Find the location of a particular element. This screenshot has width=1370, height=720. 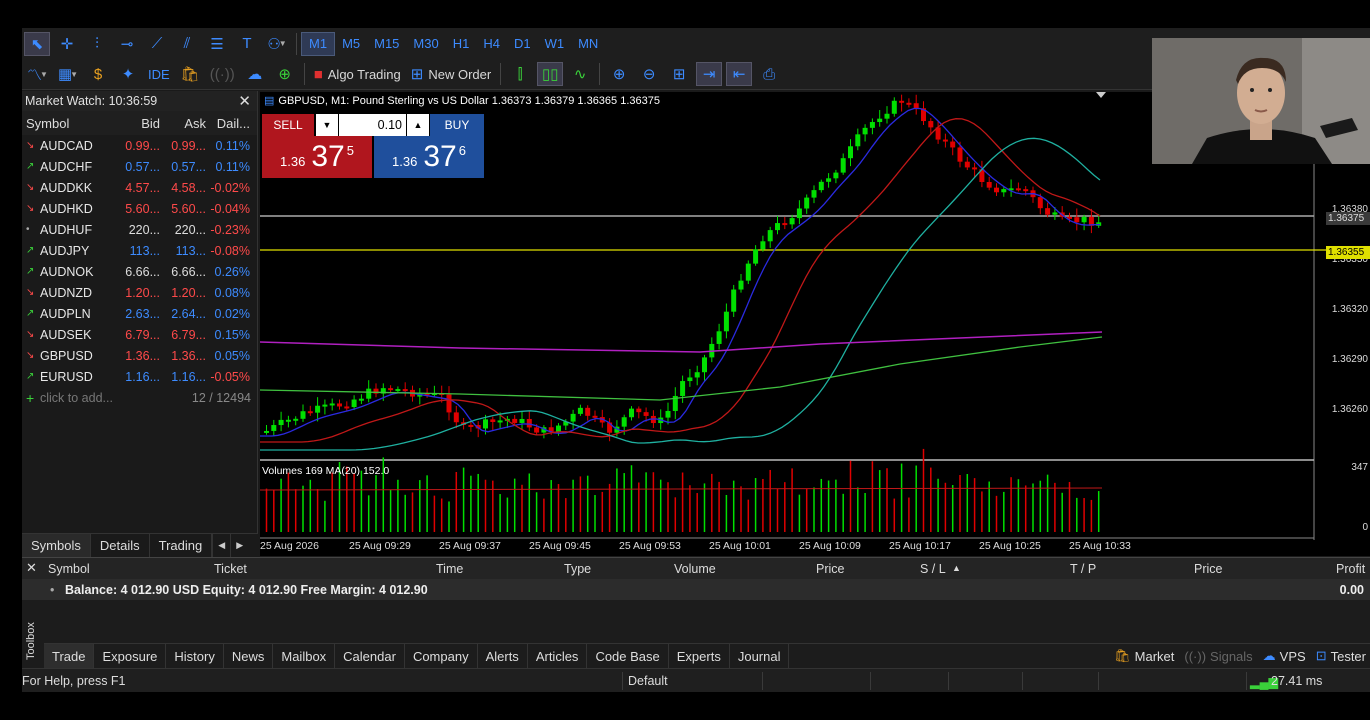

market-bag-icon: 🛍 is located at coordinates (190, 74).